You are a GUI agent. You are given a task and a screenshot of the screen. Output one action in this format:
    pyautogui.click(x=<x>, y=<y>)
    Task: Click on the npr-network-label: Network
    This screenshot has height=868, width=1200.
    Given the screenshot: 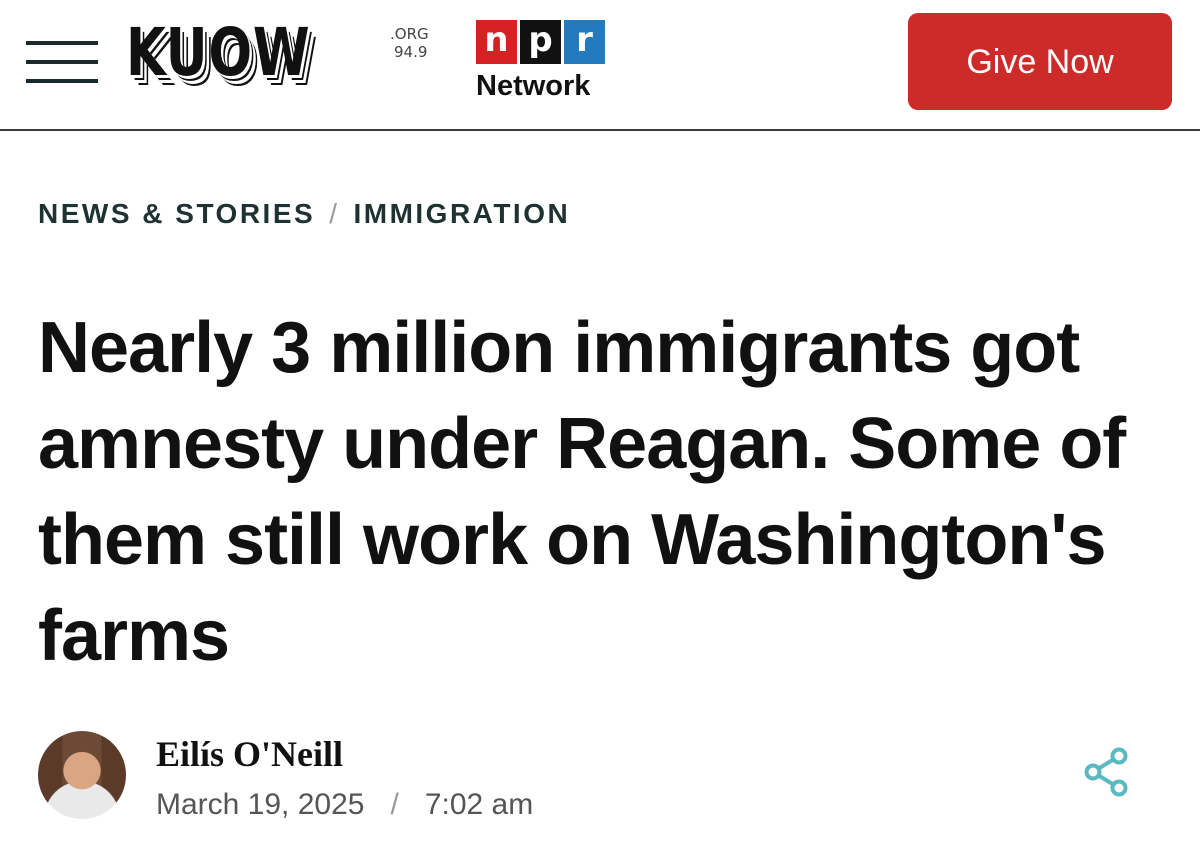 What is the action you would take?
    pyautogui.click(x=533, y=86)
    